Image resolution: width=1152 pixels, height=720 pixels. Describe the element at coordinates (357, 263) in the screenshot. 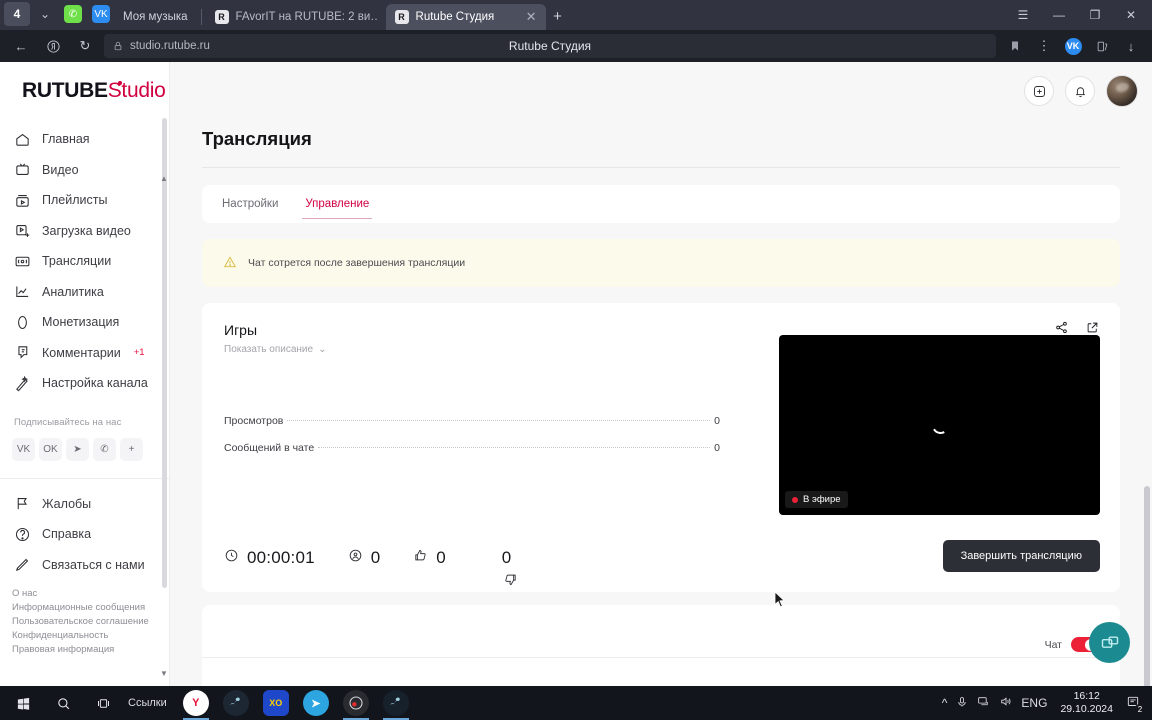

I see `alert-text: Чат сотрется после завершения трансляции` at that location.